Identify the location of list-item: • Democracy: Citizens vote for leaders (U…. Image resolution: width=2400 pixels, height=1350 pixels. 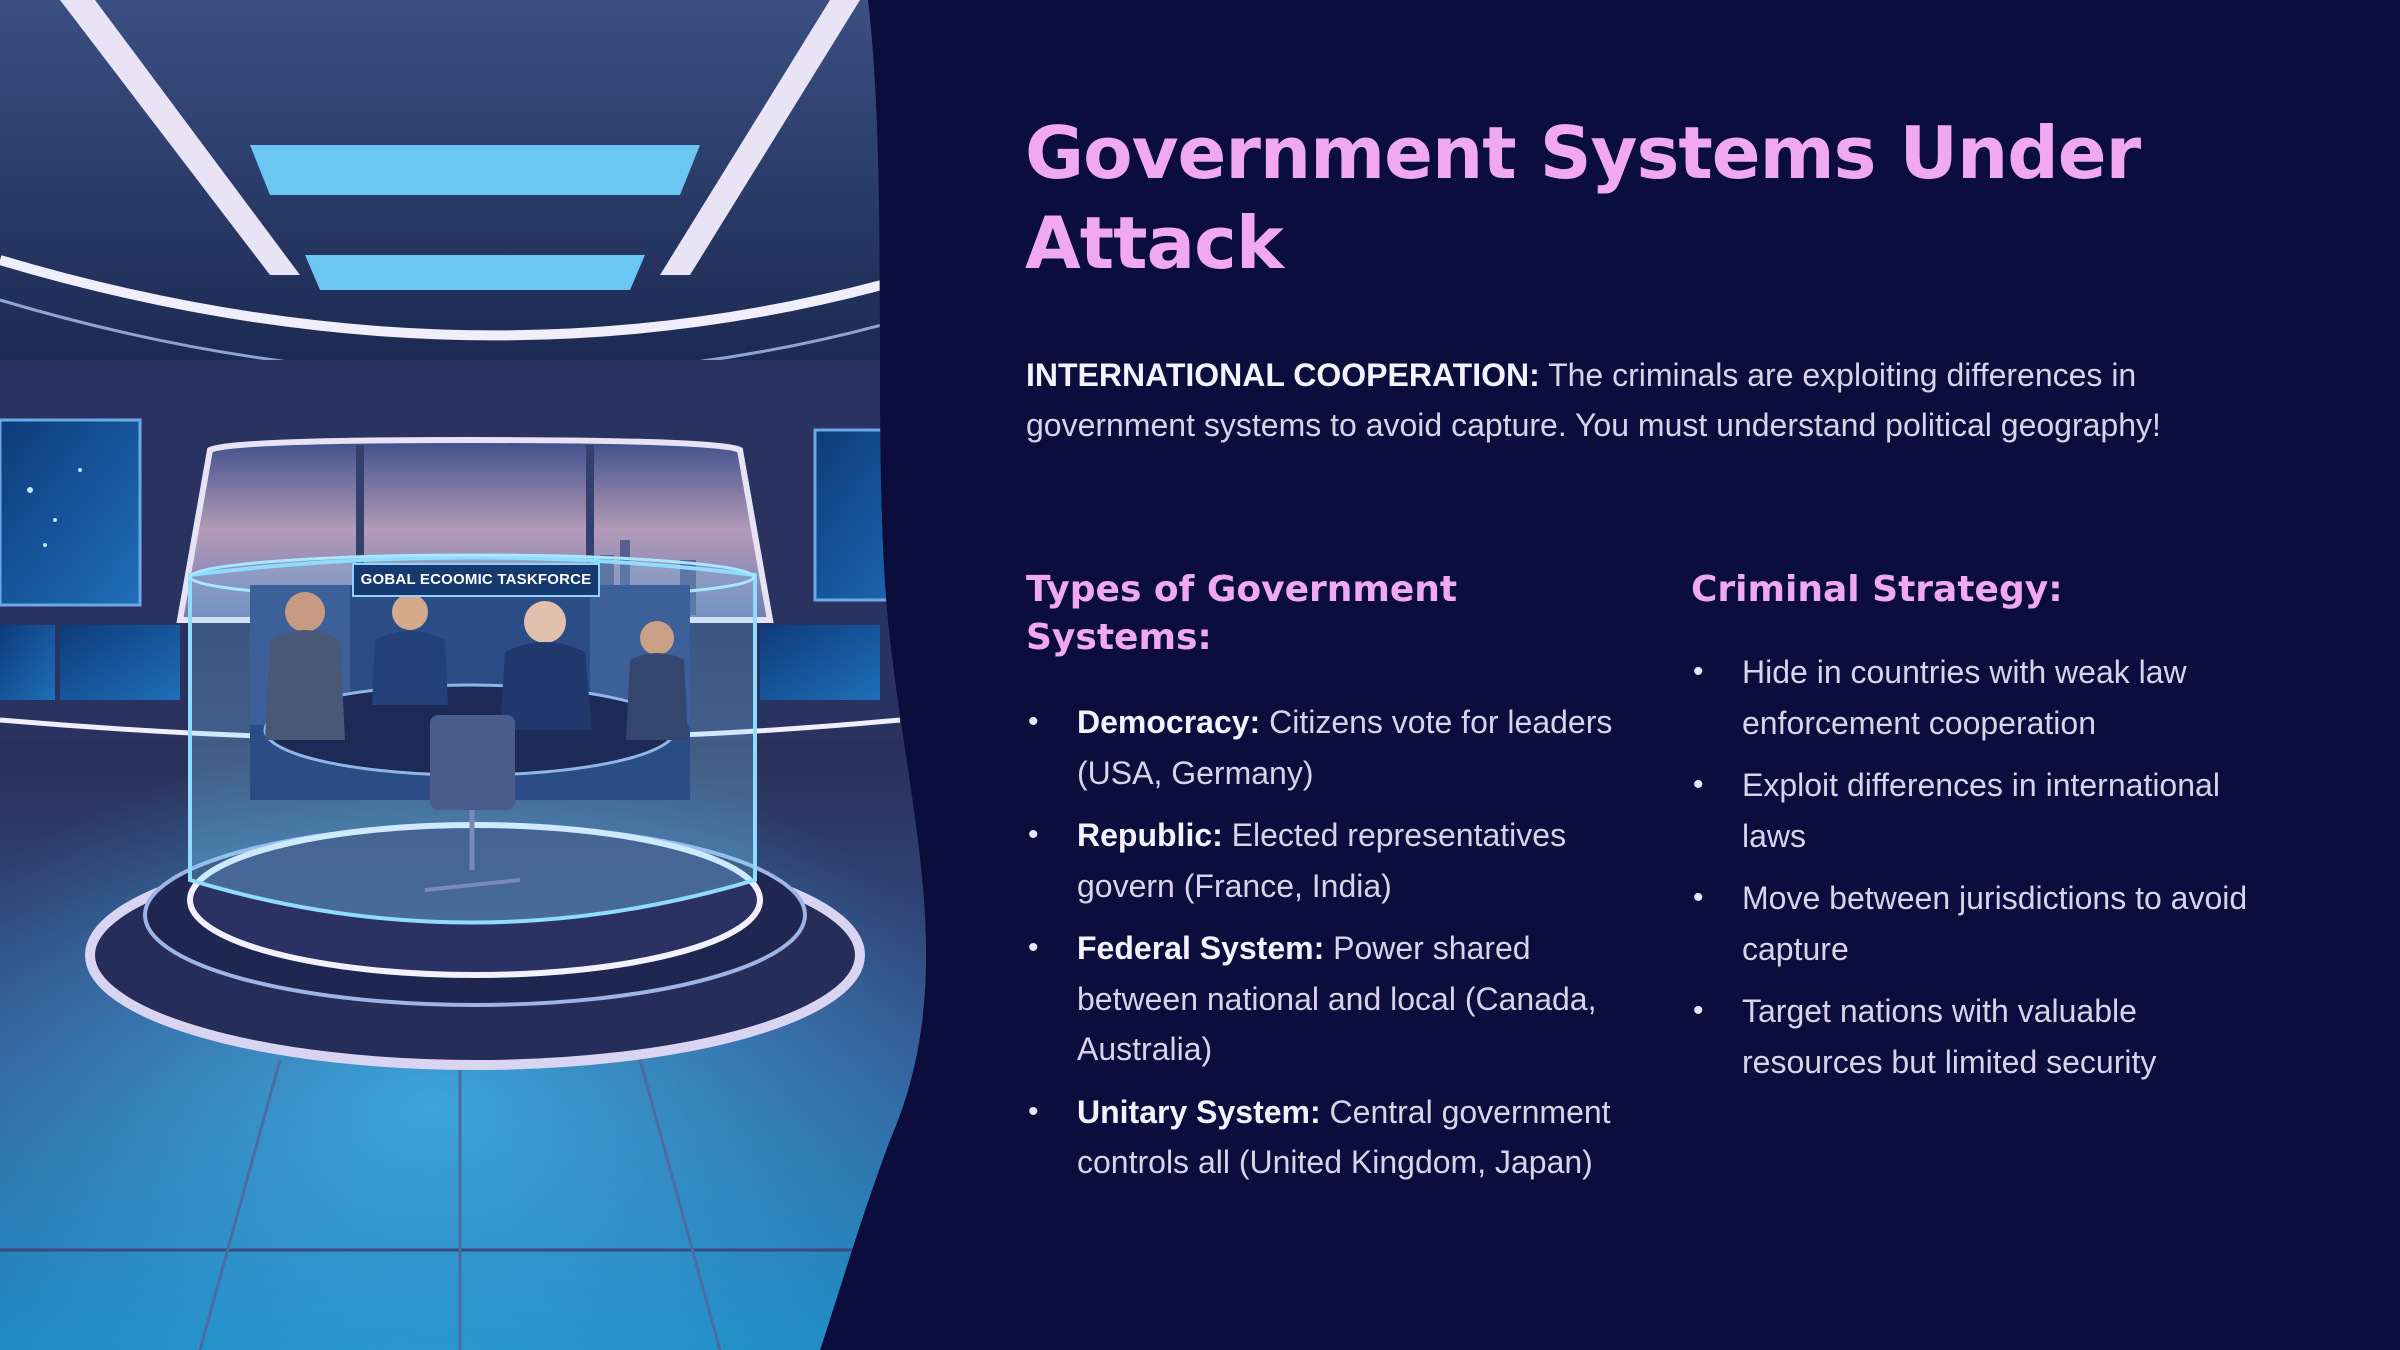
(1326, 747).